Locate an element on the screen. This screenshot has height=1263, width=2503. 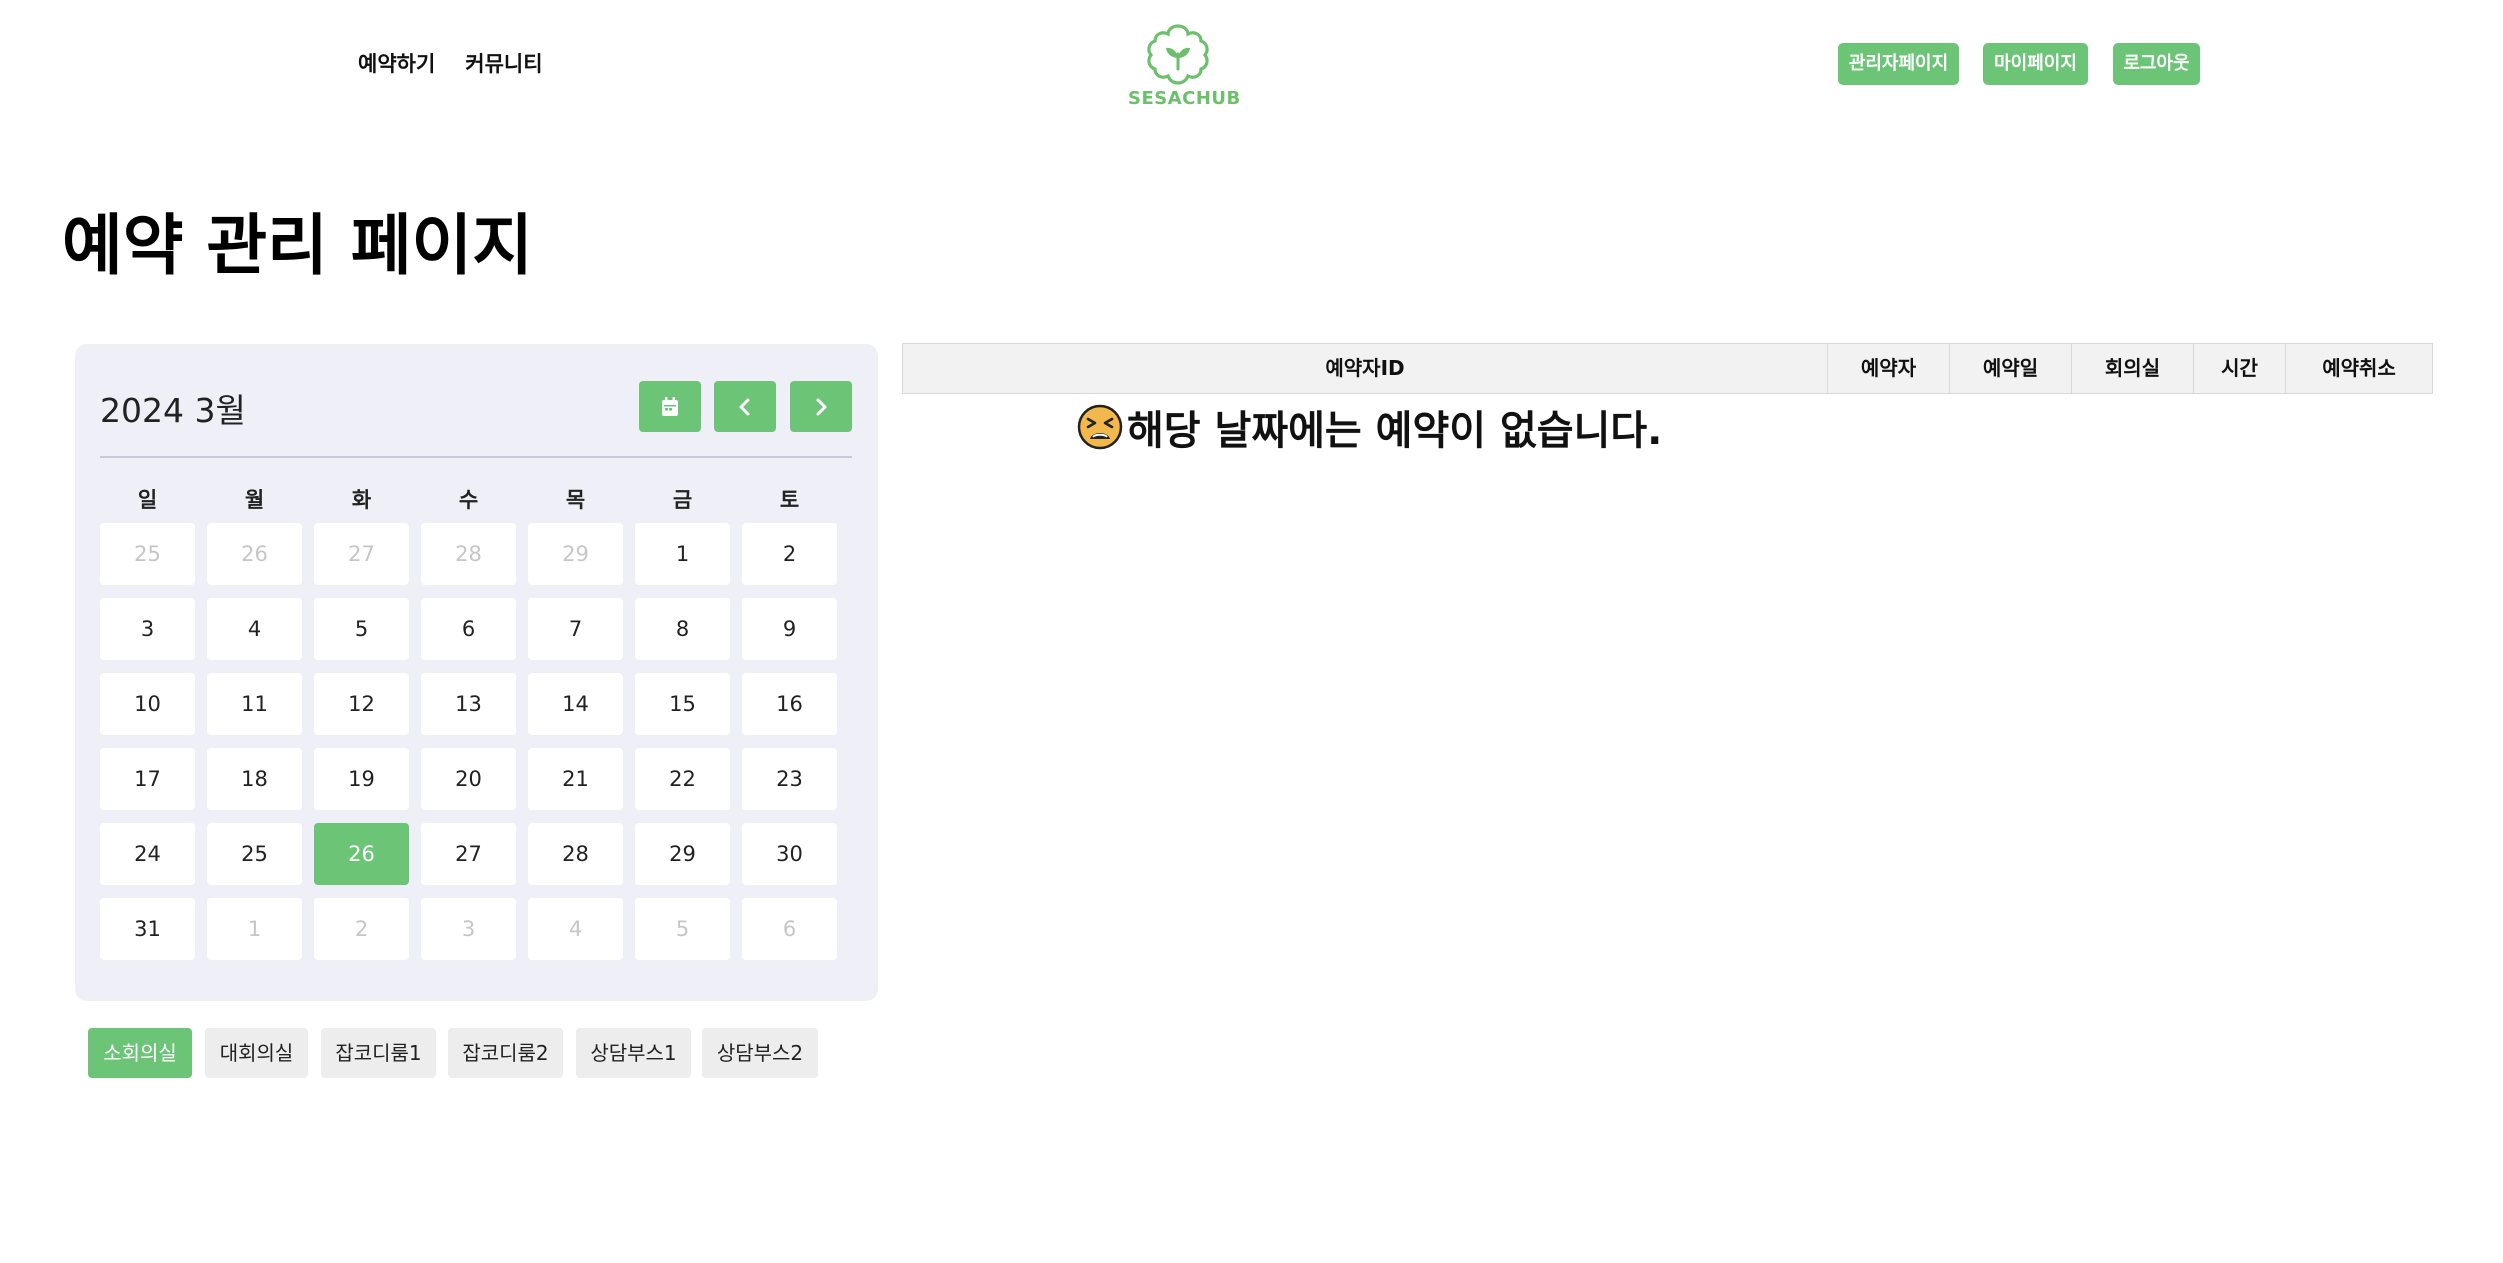
calendar-day: 12 is located at coordinates (361, 704).